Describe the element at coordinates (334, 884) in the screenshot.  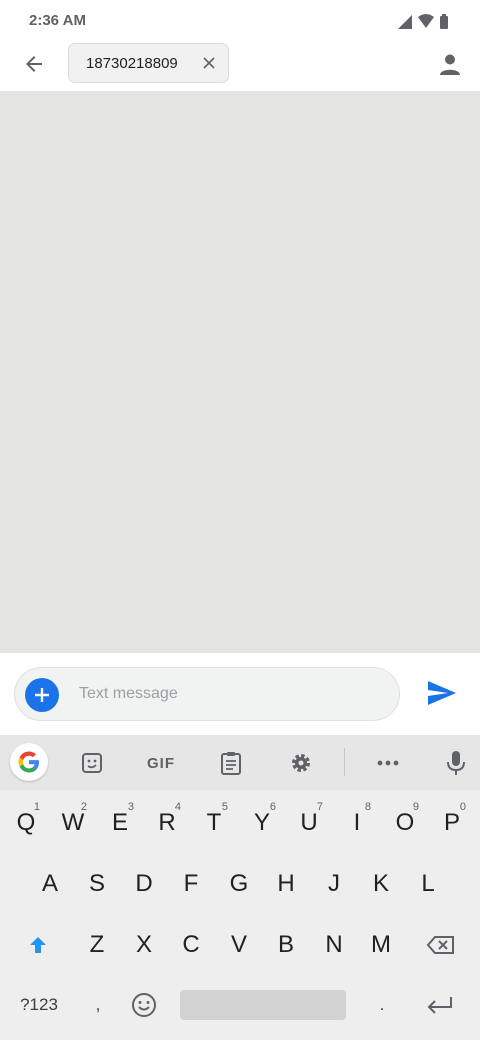
I see `key-j: J` at that location.